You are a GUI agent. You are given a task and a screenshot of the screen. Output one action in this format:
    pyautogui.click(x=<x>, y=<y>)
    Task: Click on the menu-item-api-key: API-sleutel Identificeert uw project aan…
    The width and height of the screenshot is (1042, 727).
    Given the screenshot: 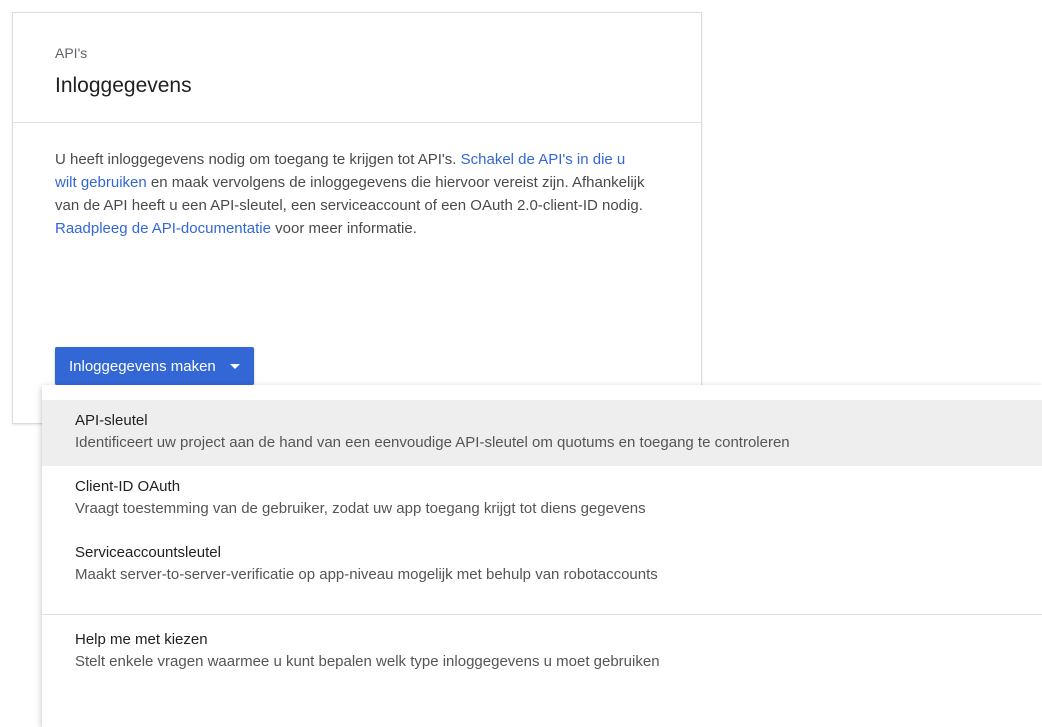 What is the action you would take?
    pyautogui.click(x=542, y=433)
    